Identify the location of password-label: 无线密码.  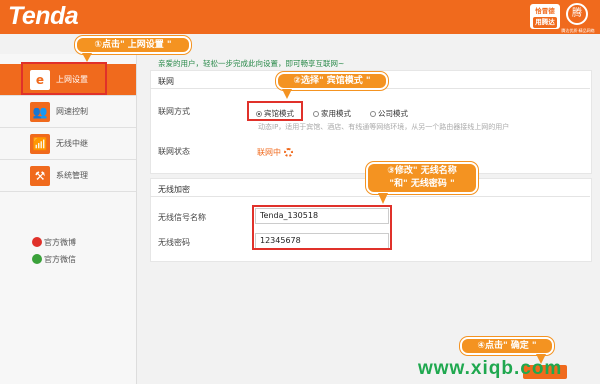
(174, 242).